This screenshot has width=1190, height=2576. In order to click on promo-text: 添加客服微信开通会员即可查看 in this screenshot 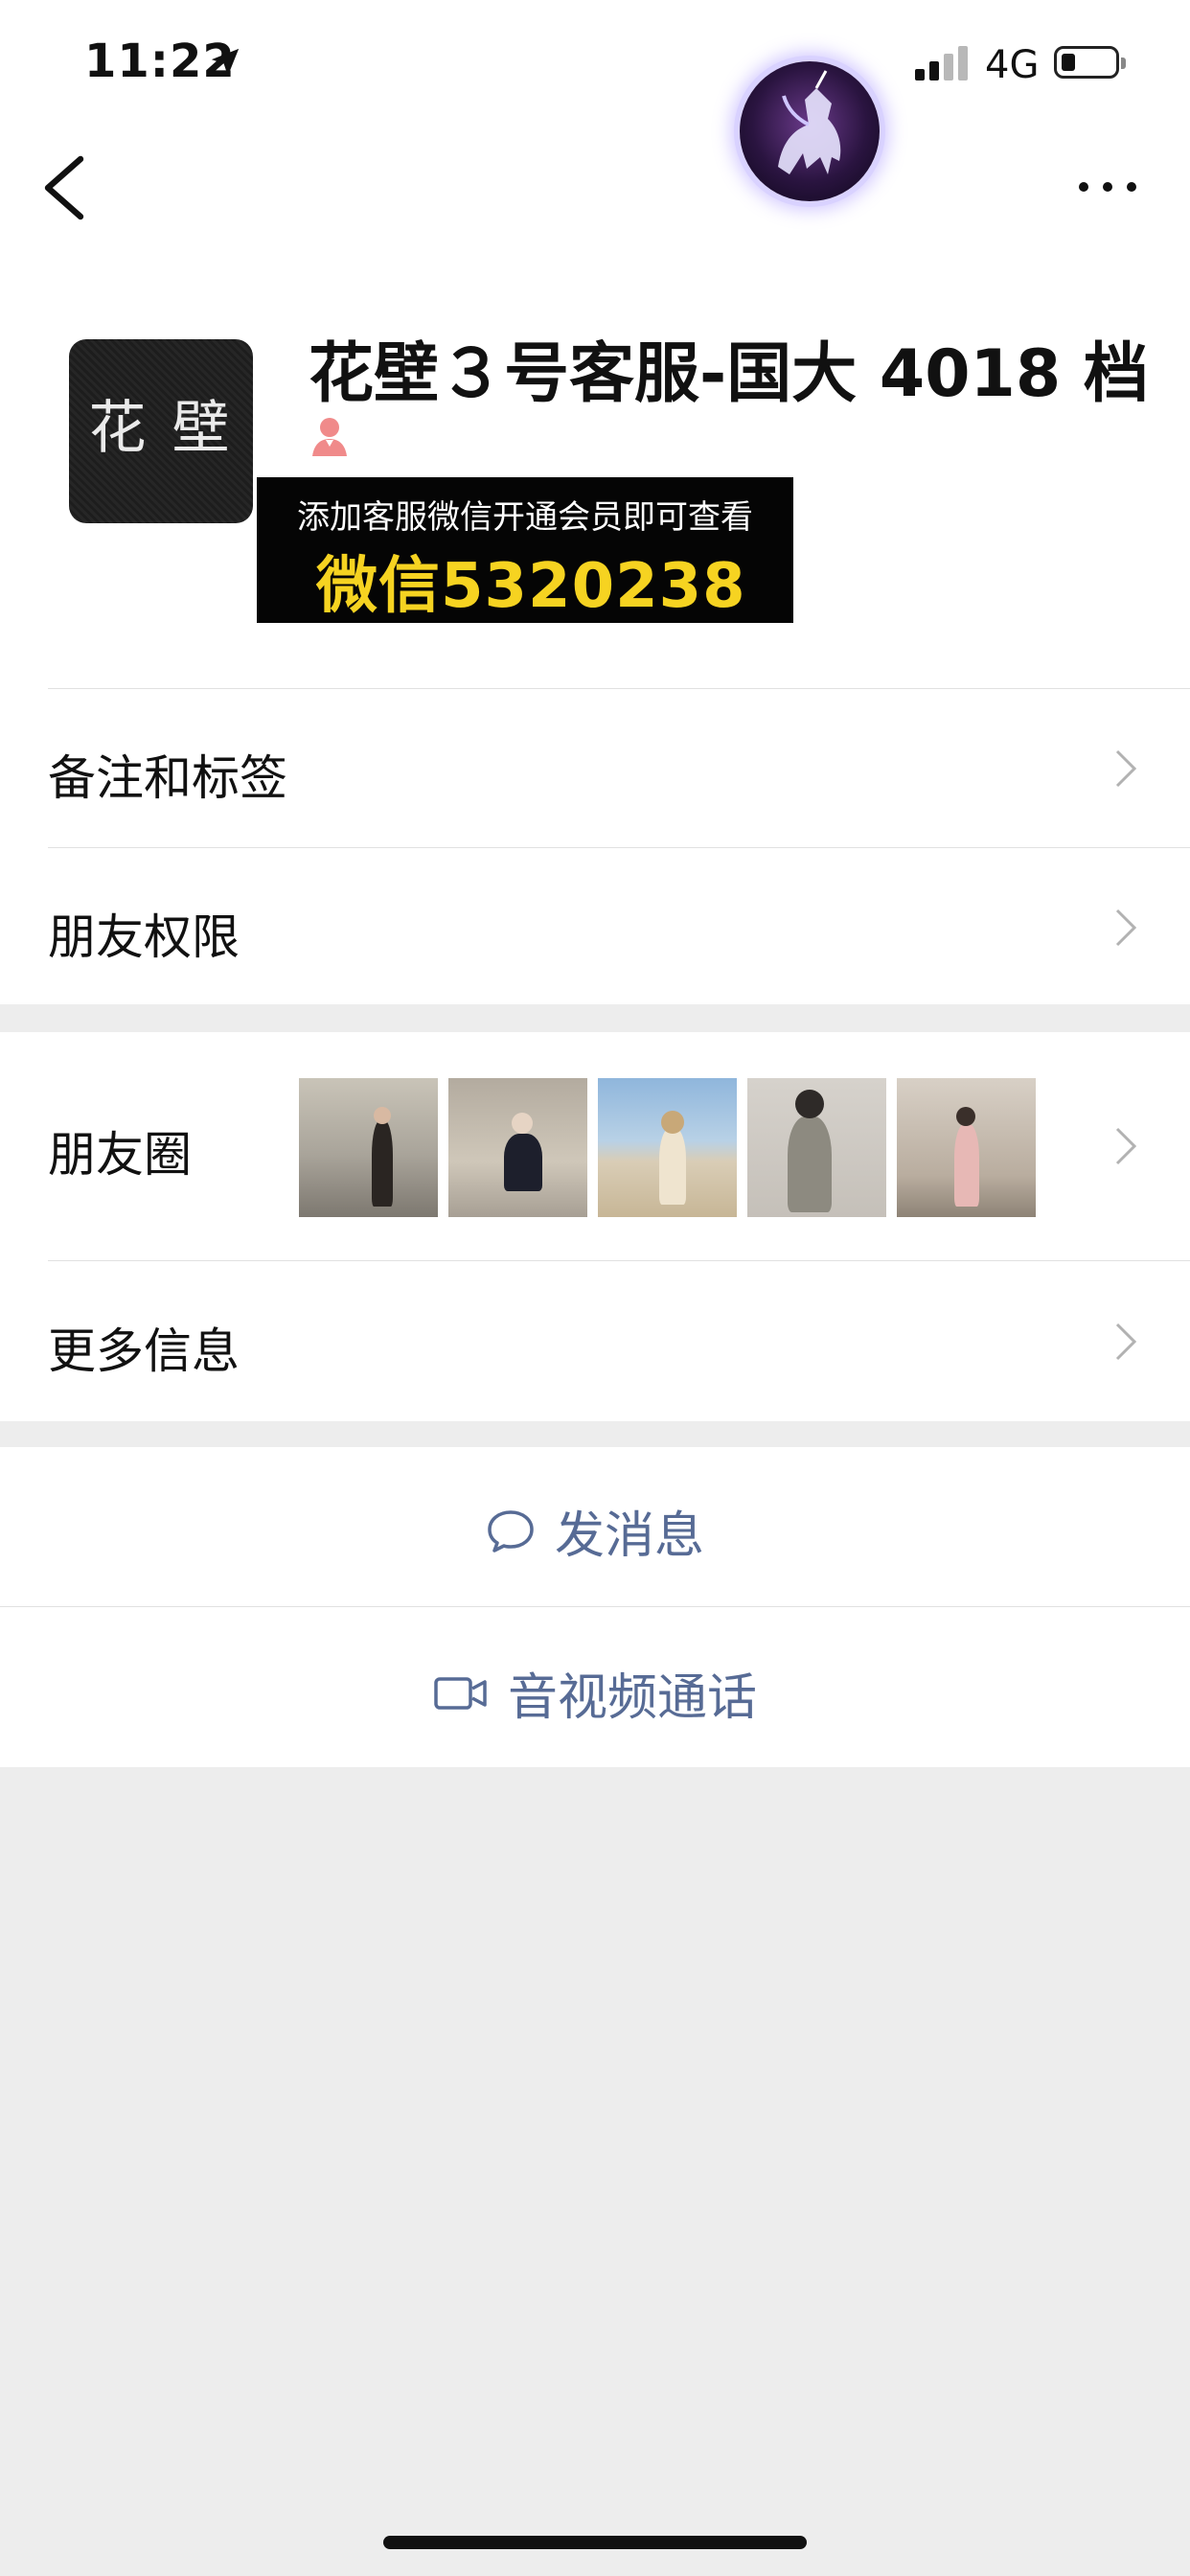, I will do `click(525, 517)`.